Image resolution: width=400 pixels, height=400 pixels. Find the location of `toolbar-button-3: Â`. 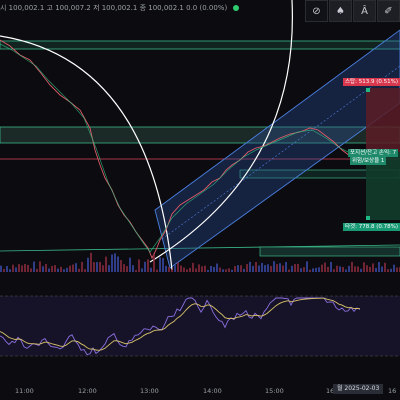

toolbar-button-3: Â is located at coordinates (364, 11).